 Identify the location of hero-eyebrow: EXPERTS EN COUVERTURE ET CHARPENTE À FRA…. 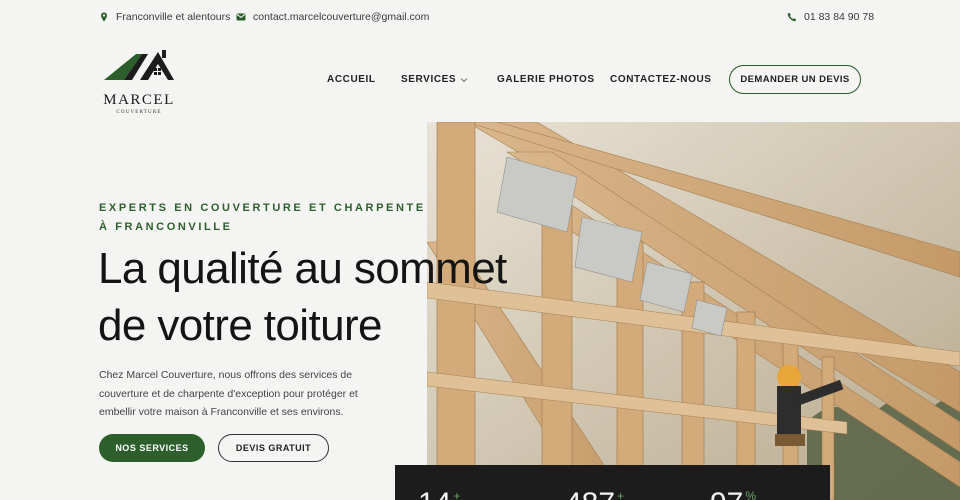
(262, 217).